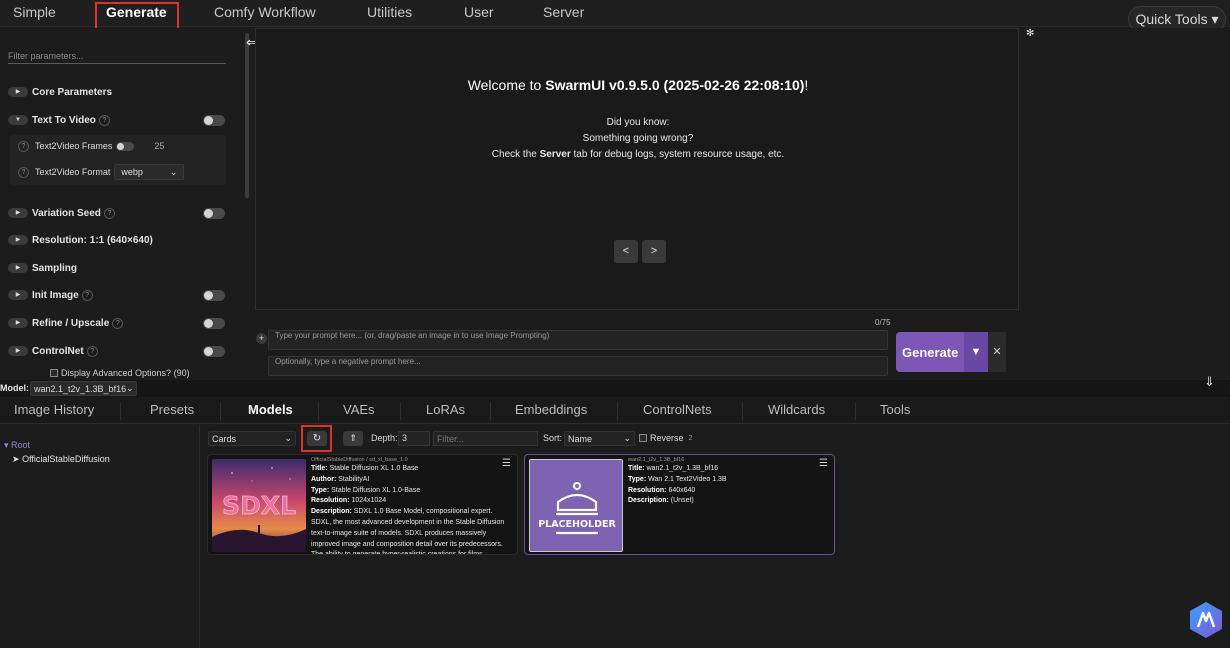  I want to click on group-refine-upscale: ▶ Refine / Upscale ?, so click(66, 323).